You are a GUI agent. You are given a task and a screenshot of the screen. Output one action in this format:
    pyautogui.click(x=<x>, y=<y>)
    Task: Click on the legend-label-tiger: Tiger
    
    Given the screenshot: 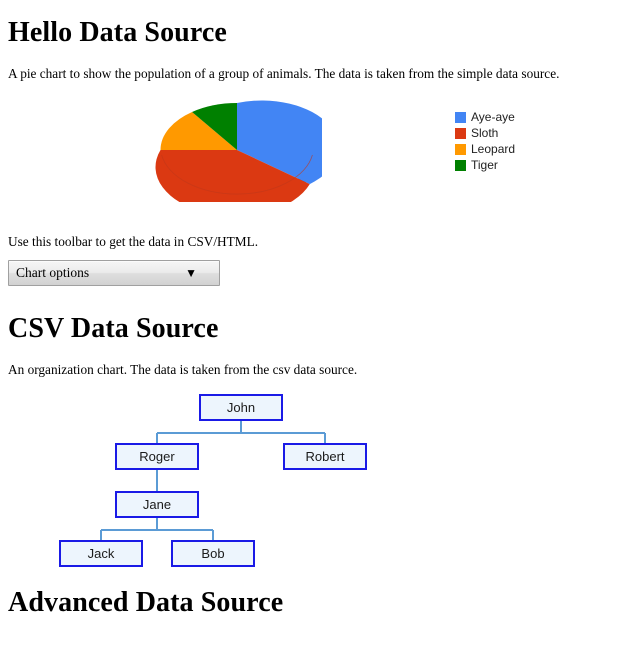 What is the action you would take?
    pyautogui.click(x=484, y=164)
    